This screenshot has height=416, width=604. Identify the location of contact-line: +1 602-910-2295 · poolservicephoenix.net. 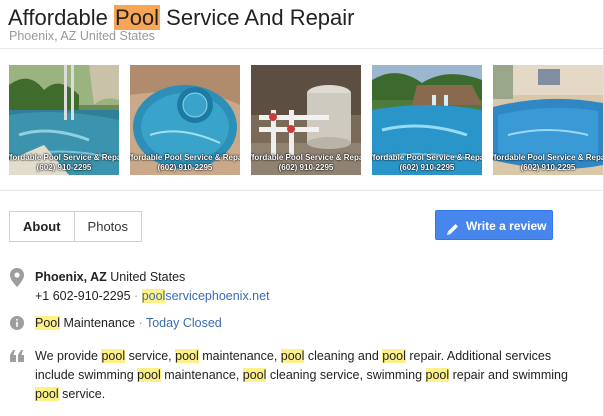
(152, 296).